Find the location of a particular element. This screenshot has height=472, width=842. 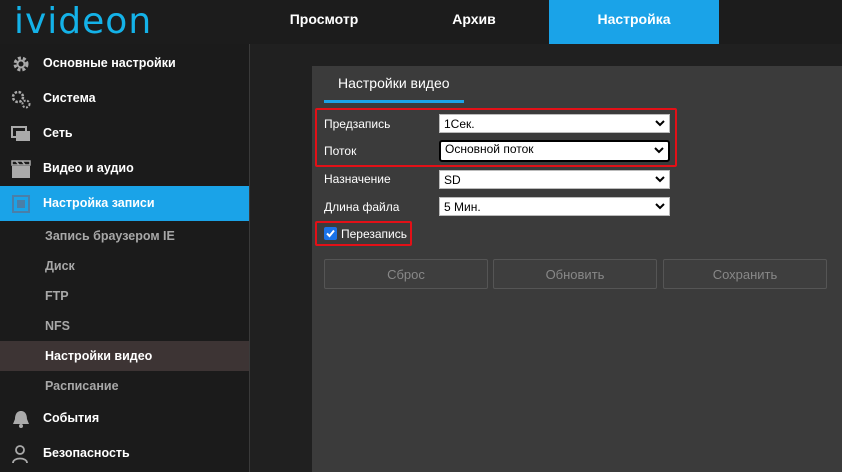

ivideon-logo: ivideon is located at coordinates (83, 21).